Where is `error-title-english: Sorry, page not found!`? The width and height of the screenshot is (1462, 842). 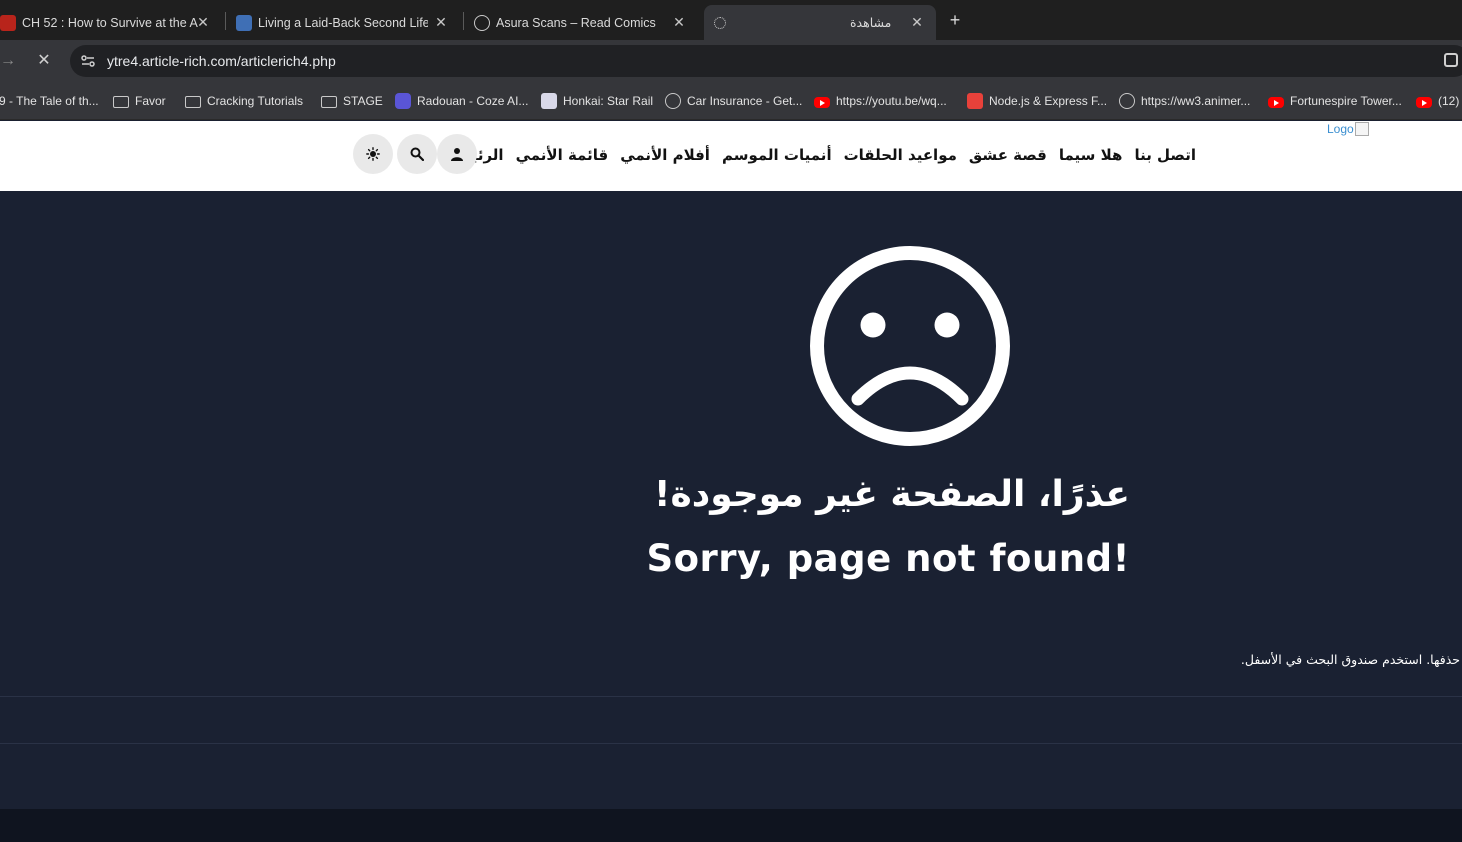 error-title-english: Sorry, page not found! is located at coordinates (888, 558).